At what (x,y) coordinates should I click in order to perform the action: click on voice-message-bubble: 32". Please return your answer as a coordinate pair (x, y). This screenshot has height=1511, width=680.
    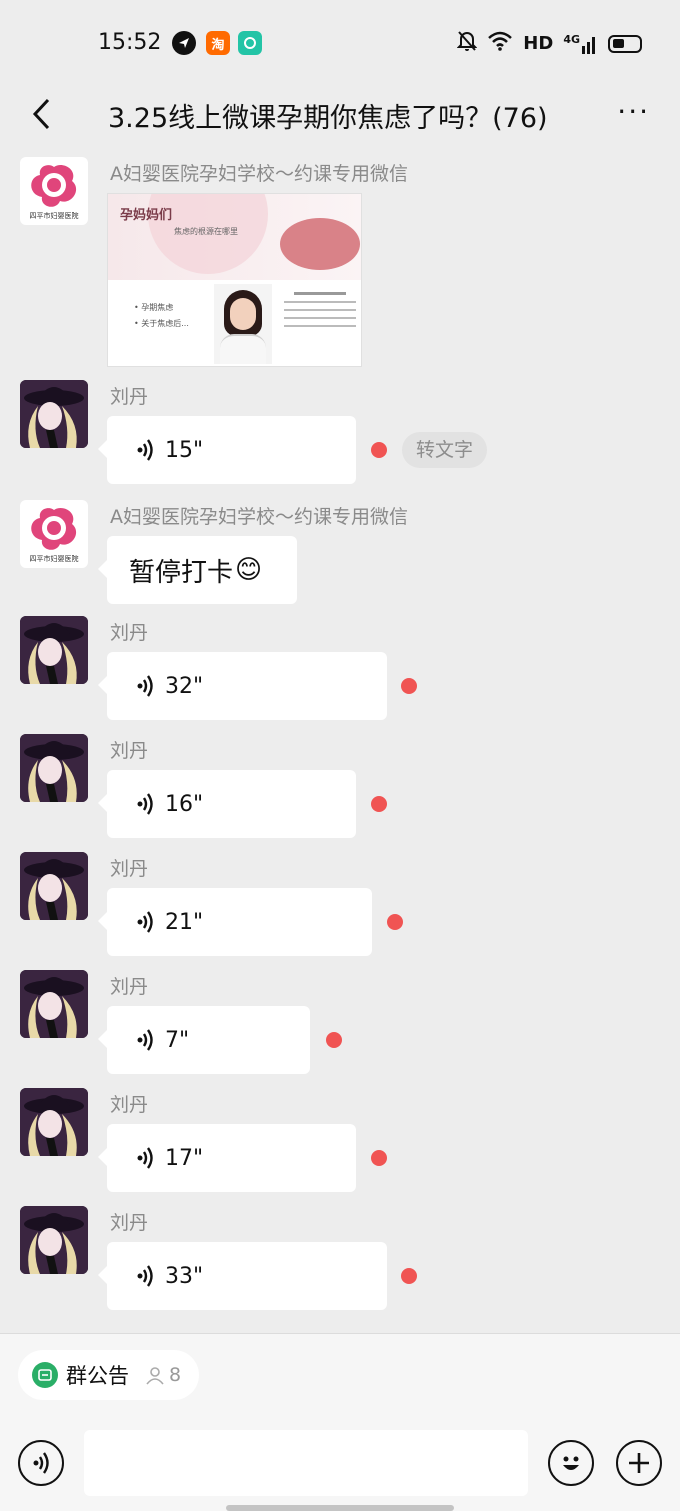
    Looking at the image, I should click on (242, 686).